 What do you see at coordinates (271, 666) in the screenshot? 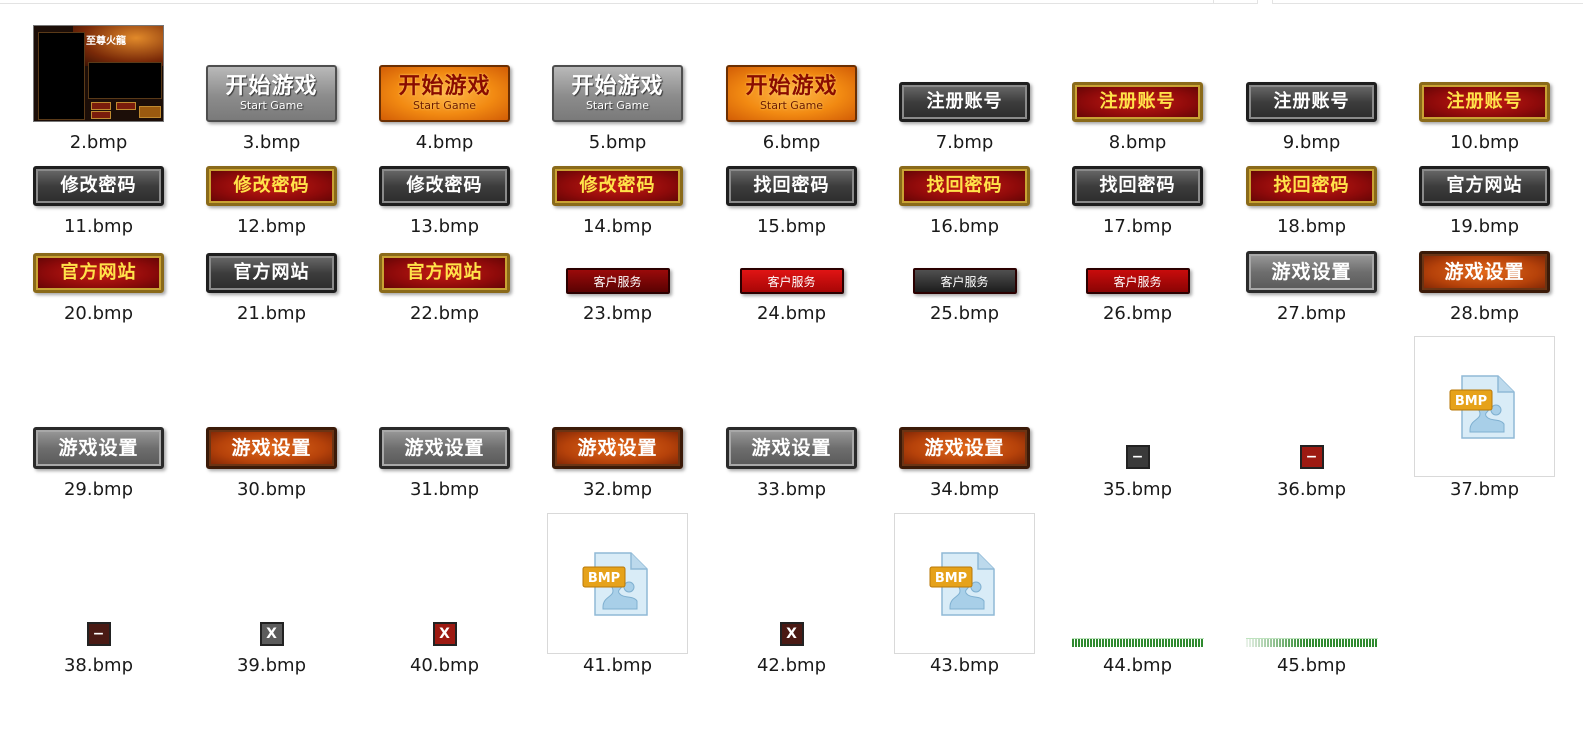
I see `file-name-label: 39.bmp` at bounding box center [271, 666].